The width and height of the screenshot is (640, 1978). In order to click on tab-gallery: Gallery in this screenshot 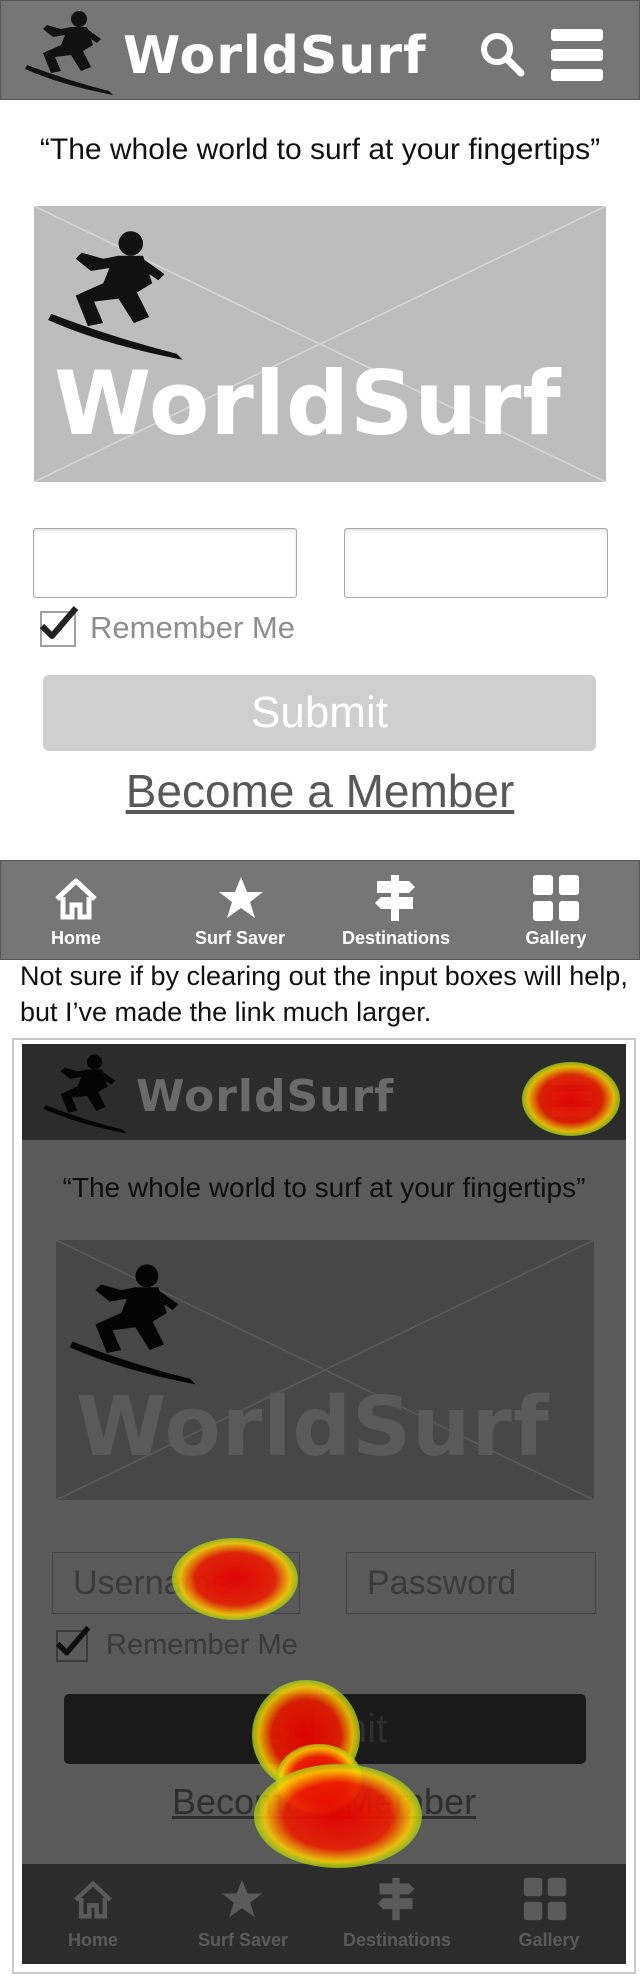, I will do `click(556, 910)`.